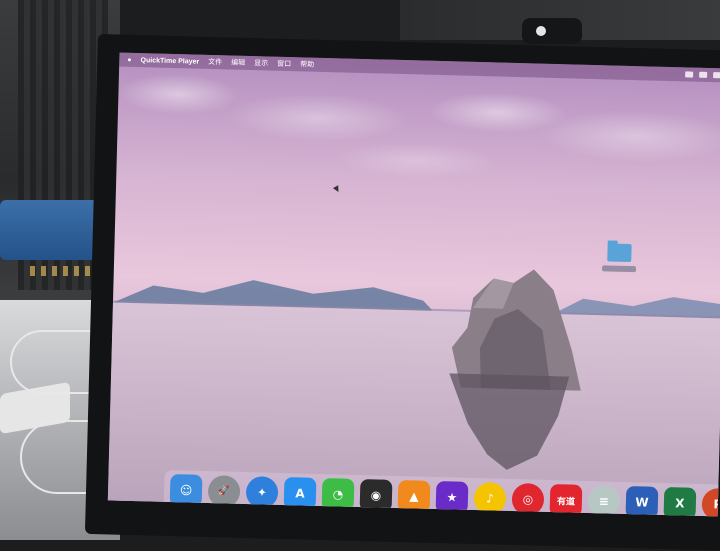 Image resolution: width=720 pixels, height=551 pixels. I want to click on rock-reflection, so click(509, 421).